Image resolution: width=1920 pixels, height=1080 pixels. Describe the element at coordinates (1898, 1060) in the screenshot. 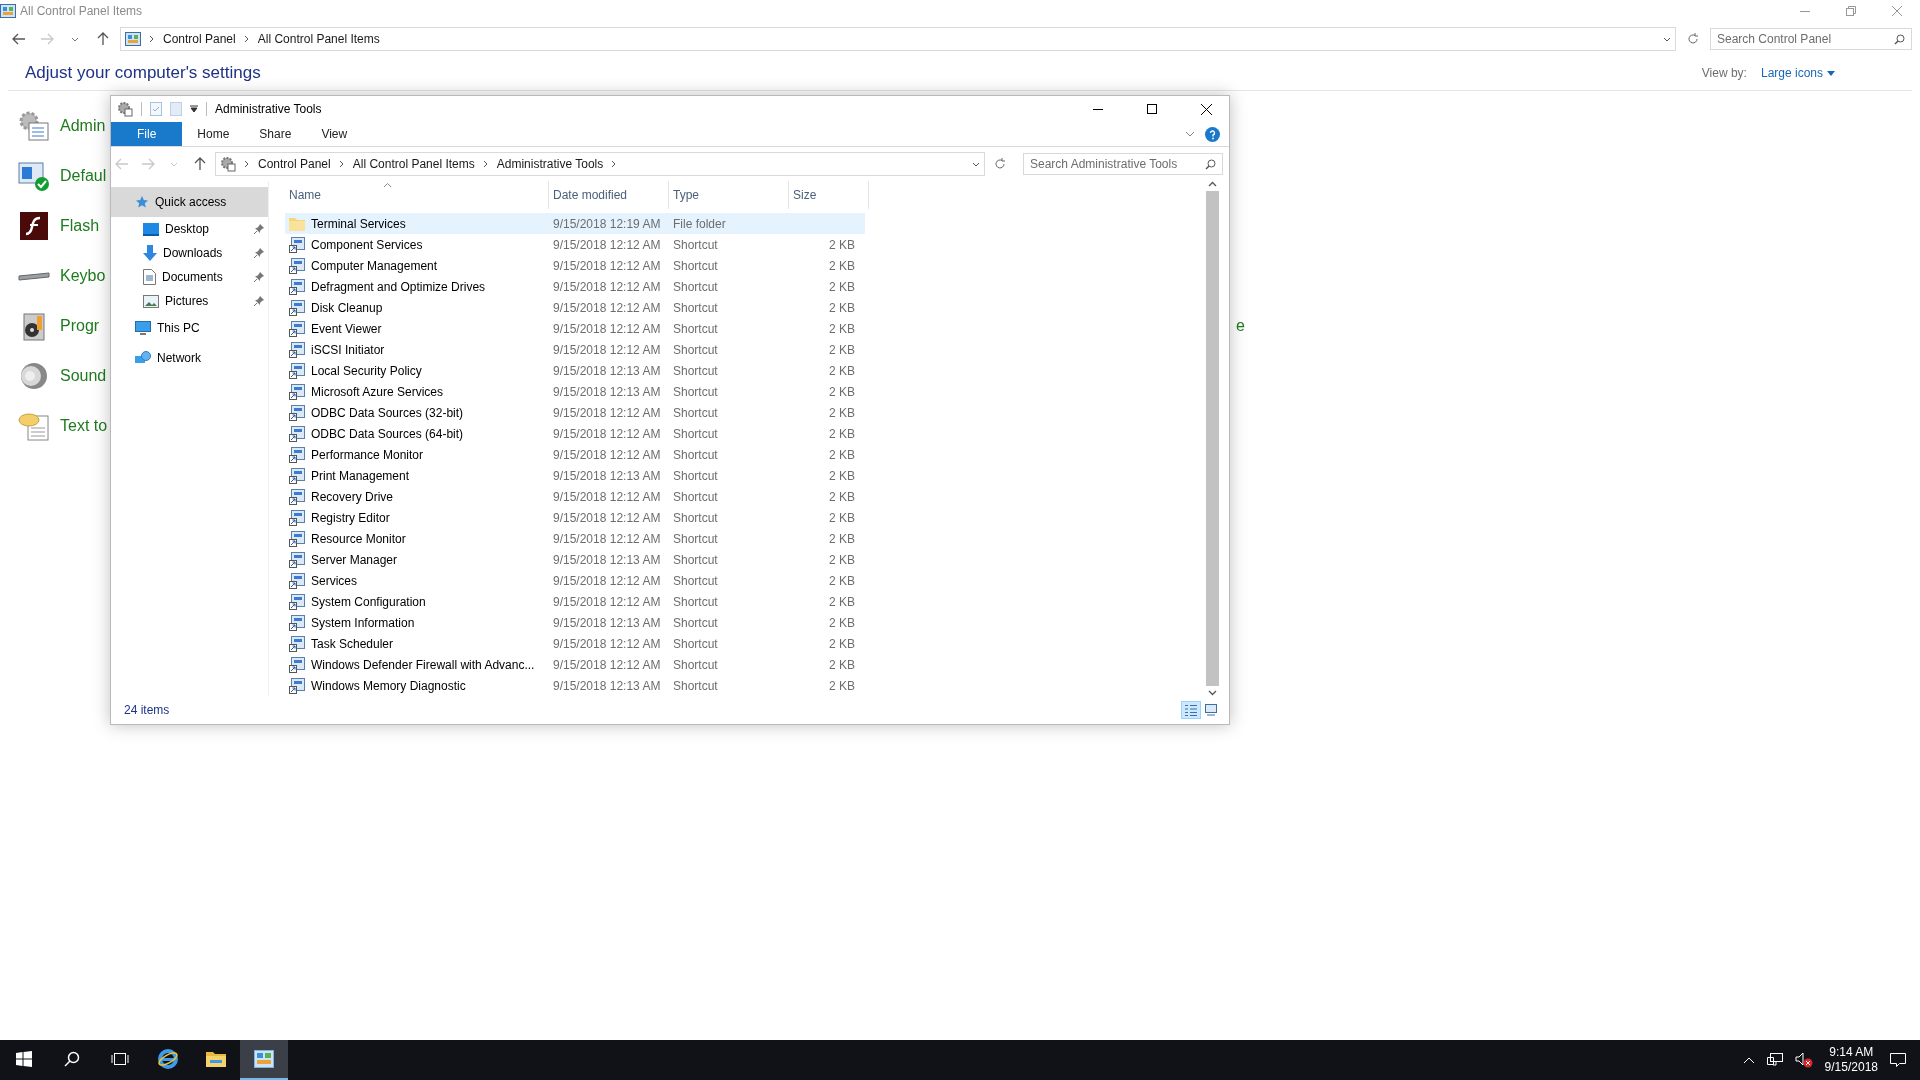

I see `notification-icon` at that location.